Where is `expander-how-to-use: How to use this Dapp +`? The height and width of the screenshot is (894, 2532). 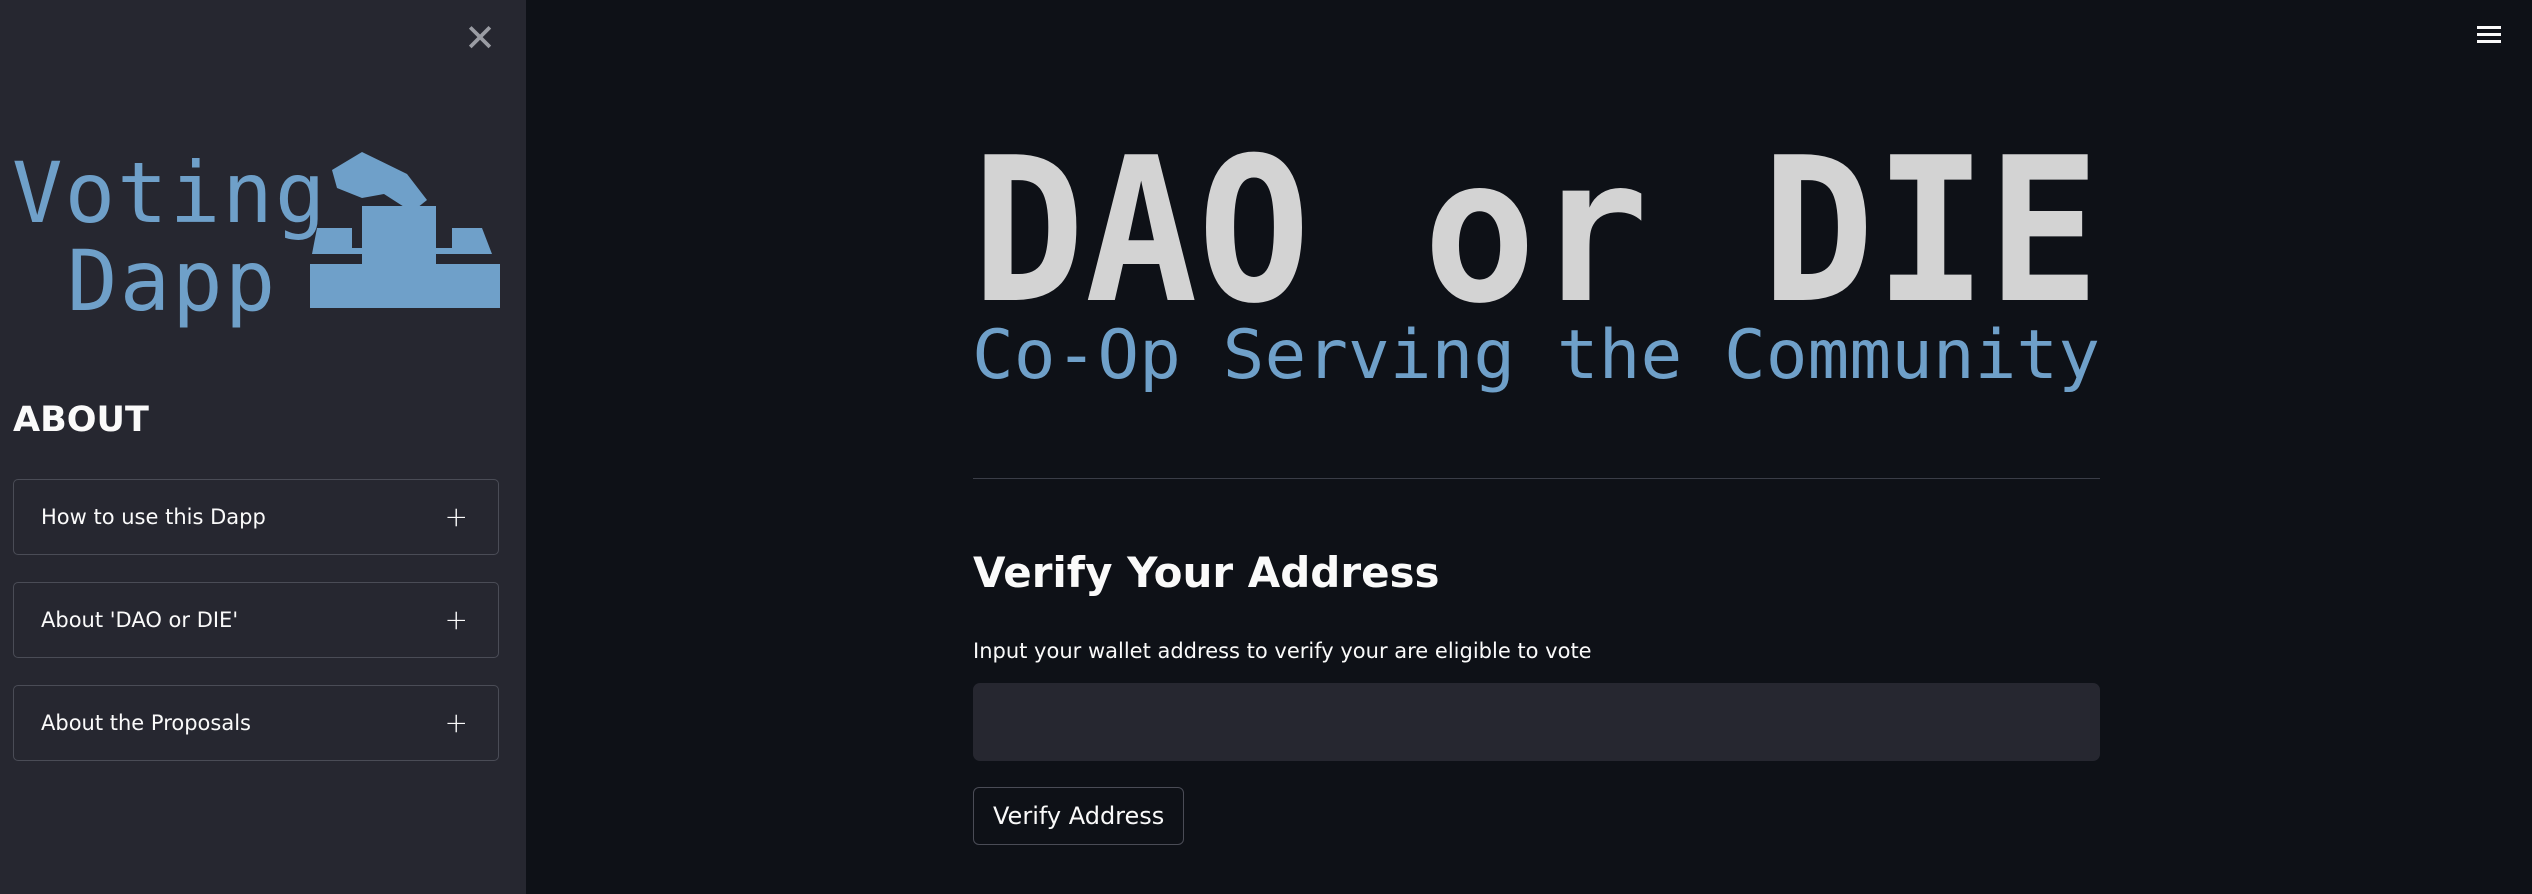
expander-how-to-use: How to use this Dapp + is located at coordinates (256, 517).